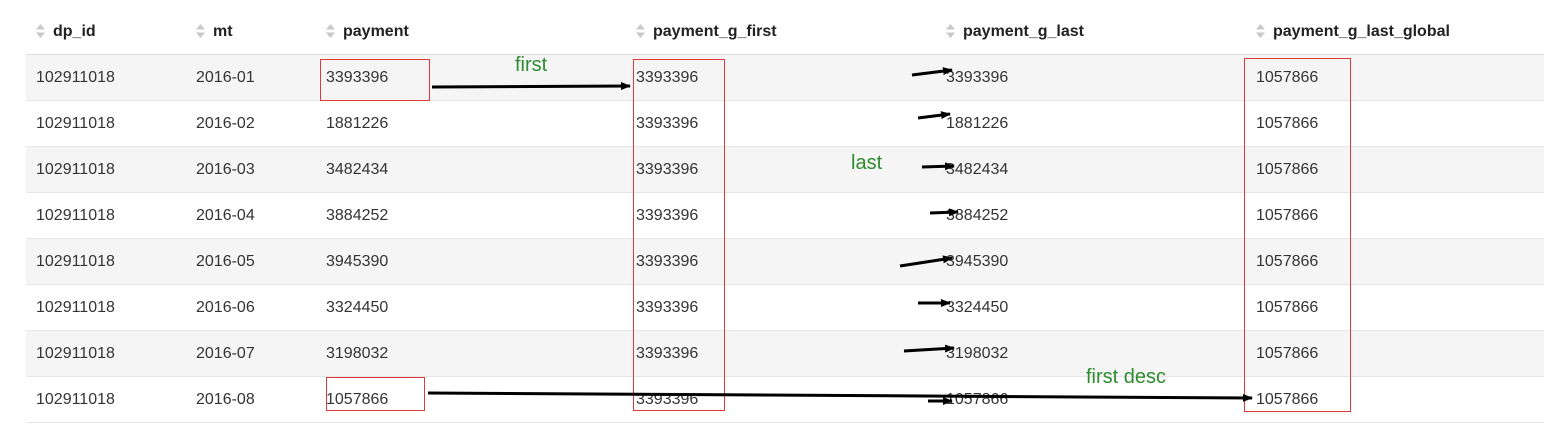 This screenshot has width=1544, height=432. Describe the element at coordinates (531, 65) in the screenshot. I see `annotation-label-first: first` at that location.